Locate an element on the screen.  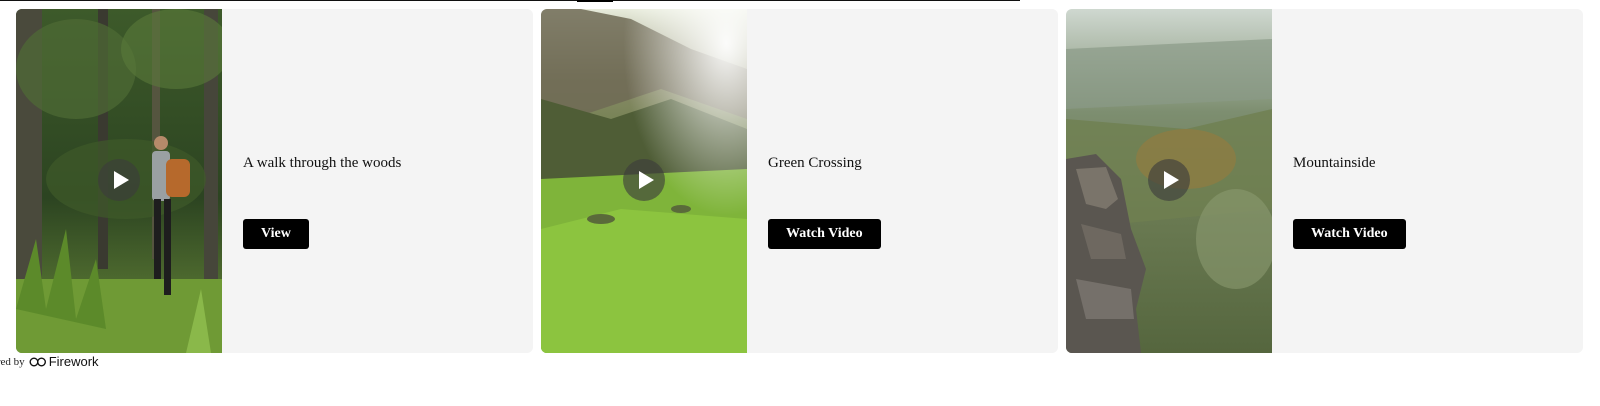
top-scroll-indicator is located at coordinates (595, 1).